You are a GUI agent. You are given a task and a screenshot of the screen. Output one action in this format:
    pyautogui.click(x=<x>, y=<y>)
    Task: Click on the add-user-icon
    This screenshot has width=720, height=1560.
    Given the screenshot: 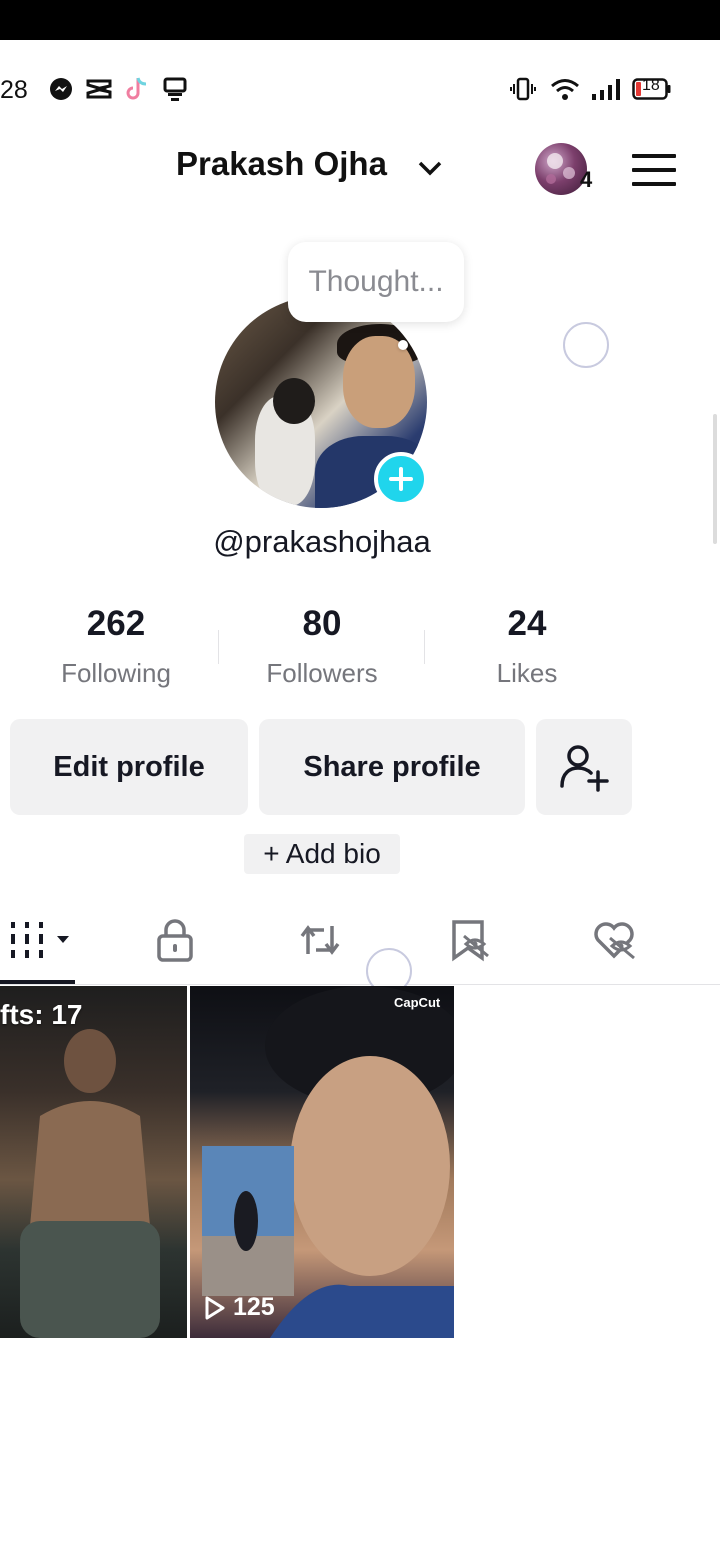 What is the action you would take?
    pyautogui.click(x=584, y=768)
    